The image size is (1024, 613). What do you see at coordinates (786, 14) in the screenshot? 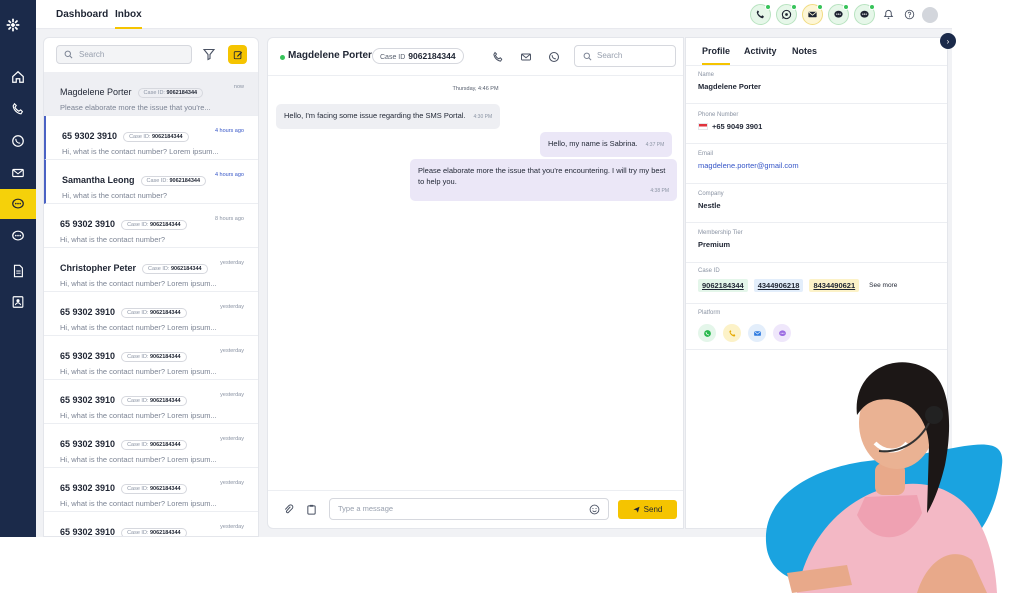
I see `channel-whatsapp-button` at bounding box center [786, 14].